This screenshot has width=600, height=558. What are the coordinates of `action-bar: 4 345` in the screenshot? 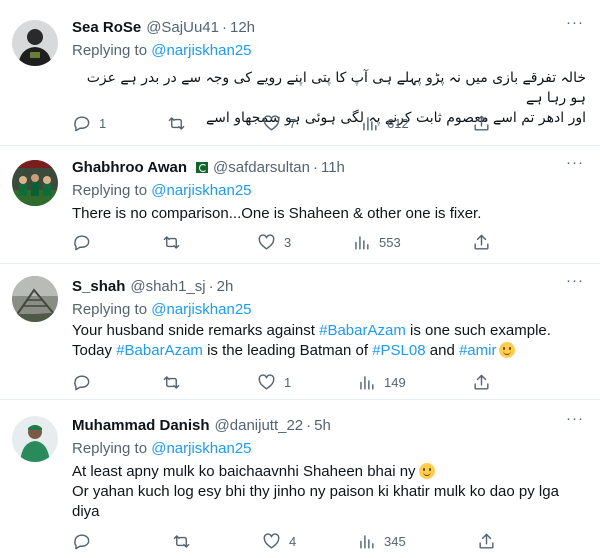 It's located at (283, 541).